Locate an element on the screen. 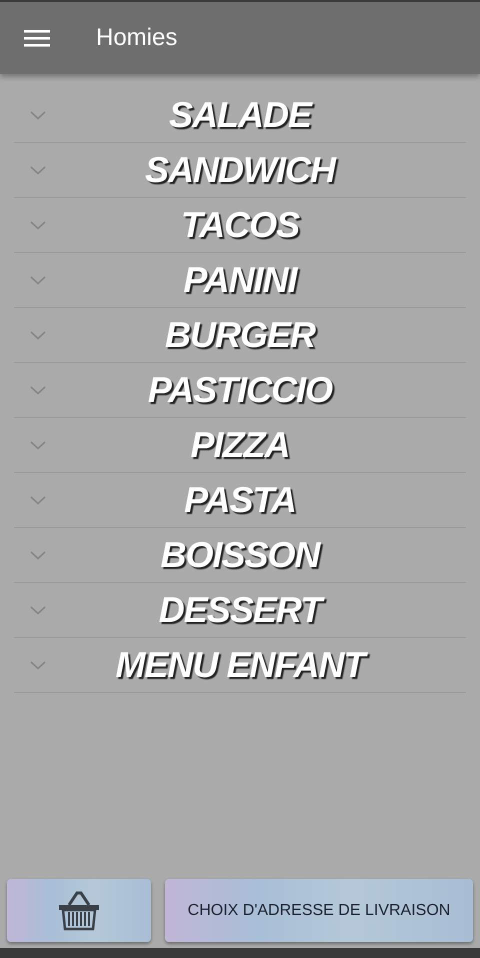 This screenshot has height=958, width=480. app-title: Homies is located at coordinates (137, 38).